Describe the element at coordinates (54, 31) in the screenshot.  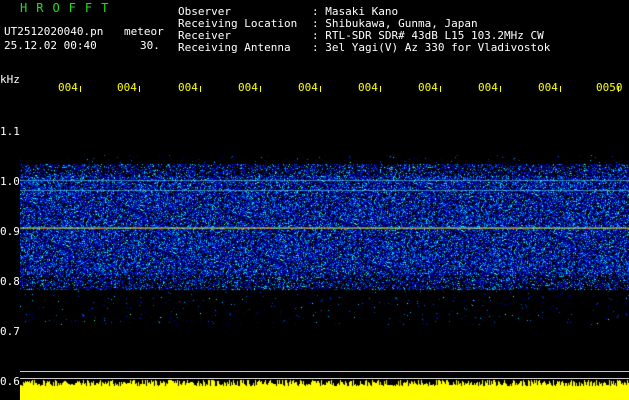
I see `filename-label: UT2512020040.pn` at that location.